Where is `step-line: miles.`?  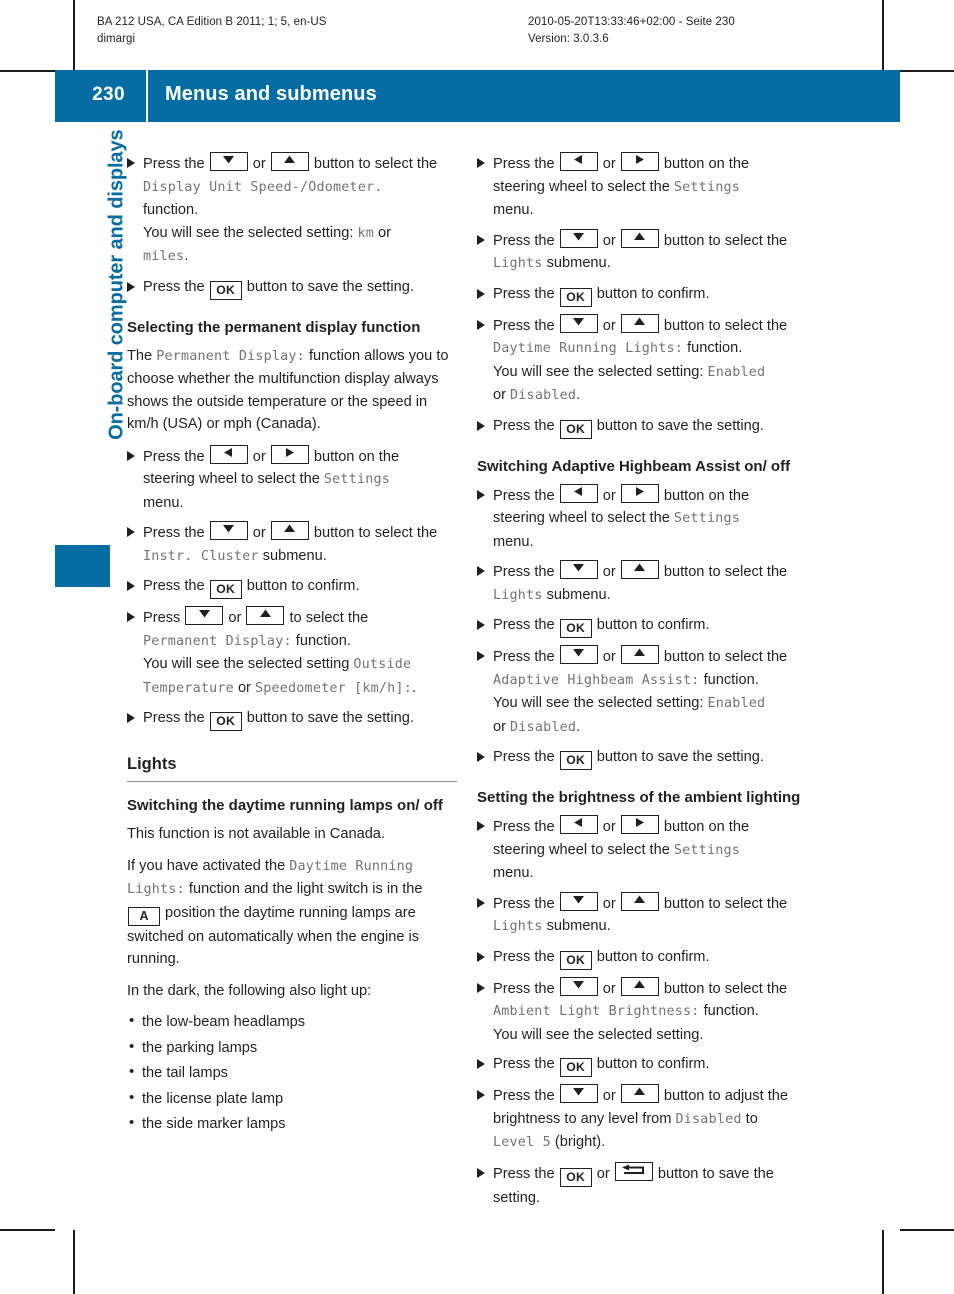 step-line: miles. is located at coordinates (166, 256).